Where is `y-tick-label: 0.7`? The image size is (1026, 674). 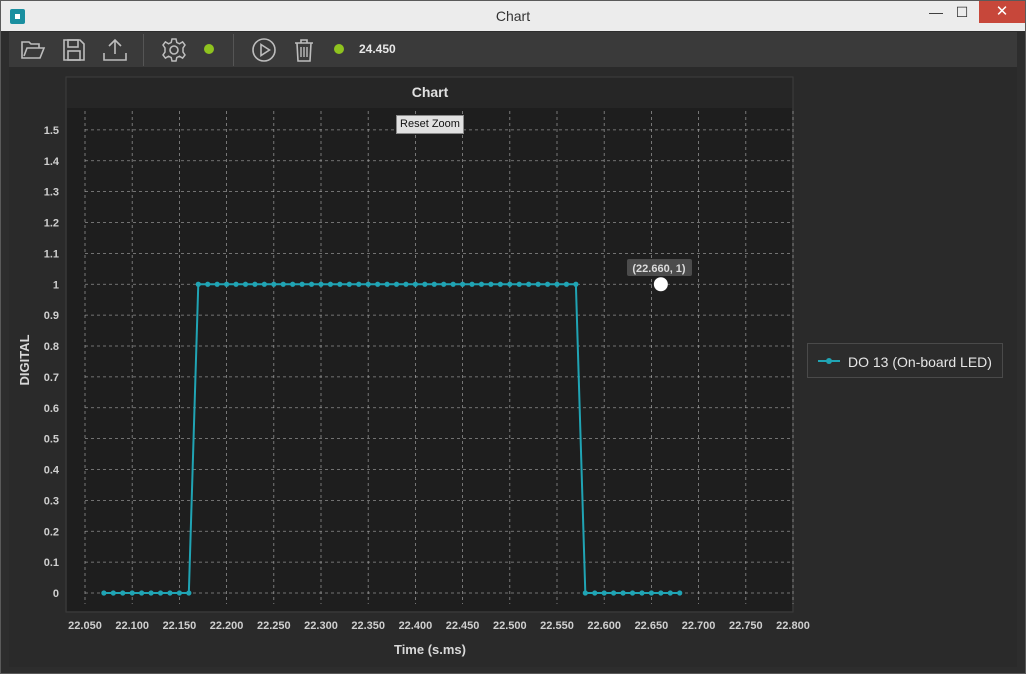
y-tick-label: 0.7 is located at coordinates (51, 378).